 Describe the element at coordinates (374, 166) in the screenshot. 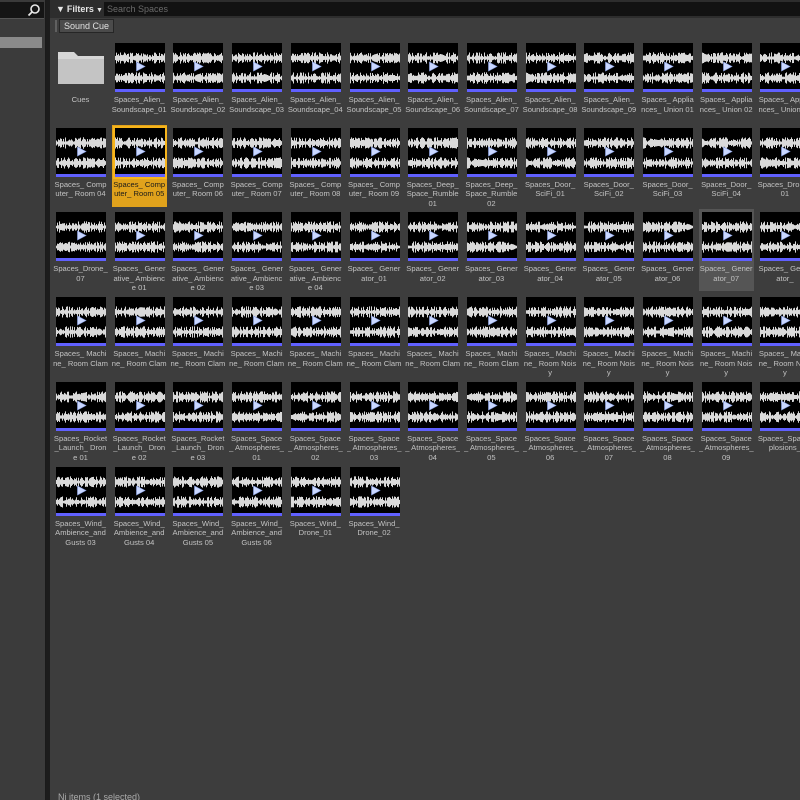

I see `asset-tile: Spaces_ Computer_ Room 09` at that location.